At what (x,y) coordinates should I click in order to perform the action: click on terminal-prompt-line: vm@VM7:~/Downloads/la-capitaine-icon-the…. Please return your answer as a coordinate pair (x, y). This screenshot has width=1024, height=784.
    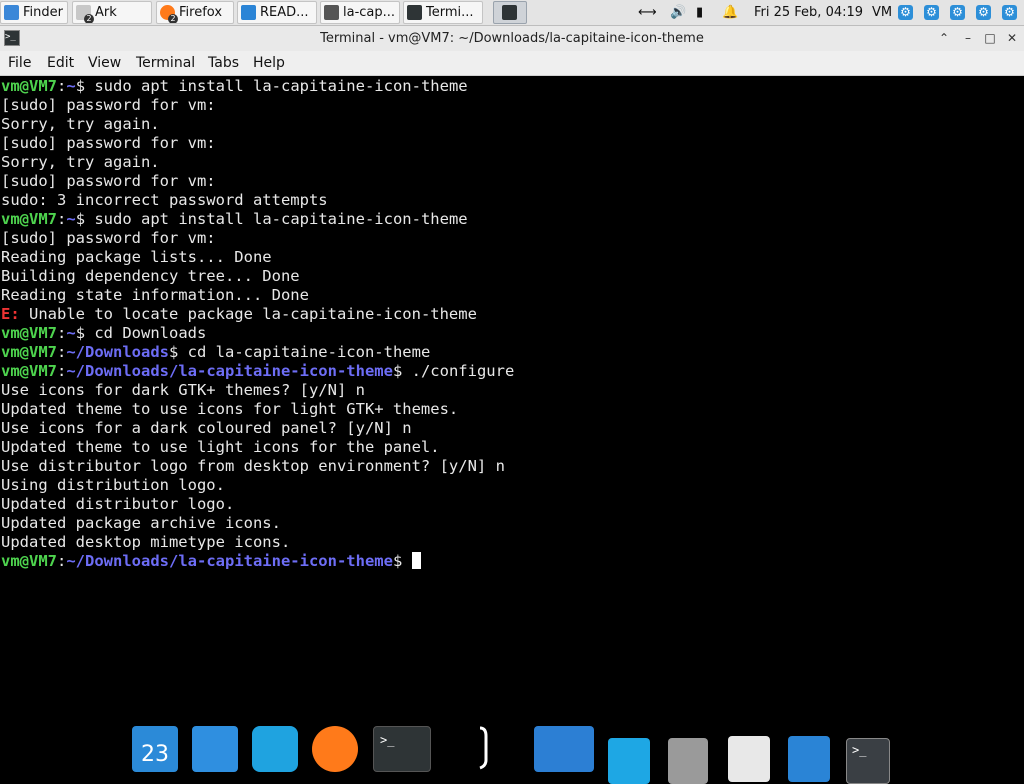
    Looking at the image, I should click on (257, 371).